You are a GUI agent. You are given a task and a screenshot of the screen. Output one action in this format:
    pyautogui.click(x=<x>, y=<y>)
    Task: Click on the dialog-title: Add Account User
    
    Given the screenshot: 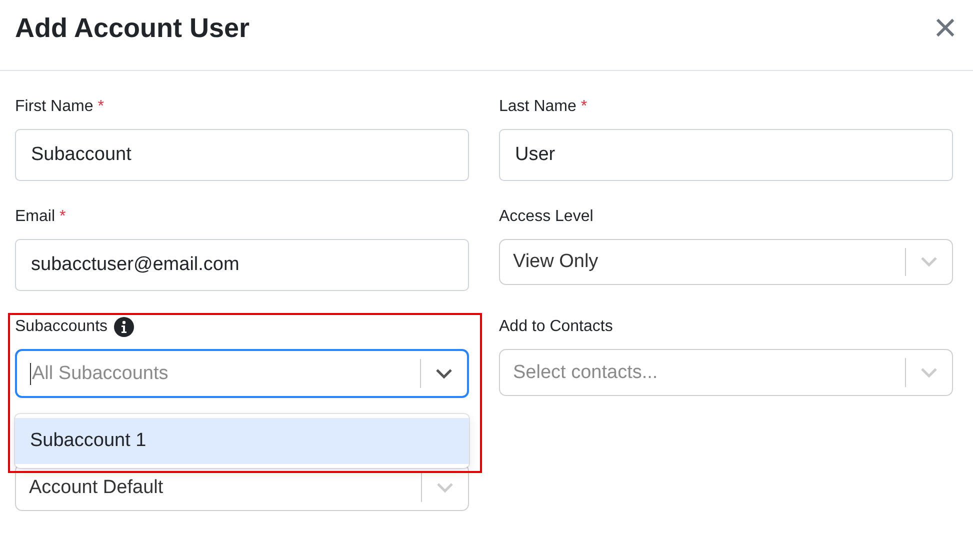 What is the action you would take?
    pyautogui.click(x=132, y=28)
    